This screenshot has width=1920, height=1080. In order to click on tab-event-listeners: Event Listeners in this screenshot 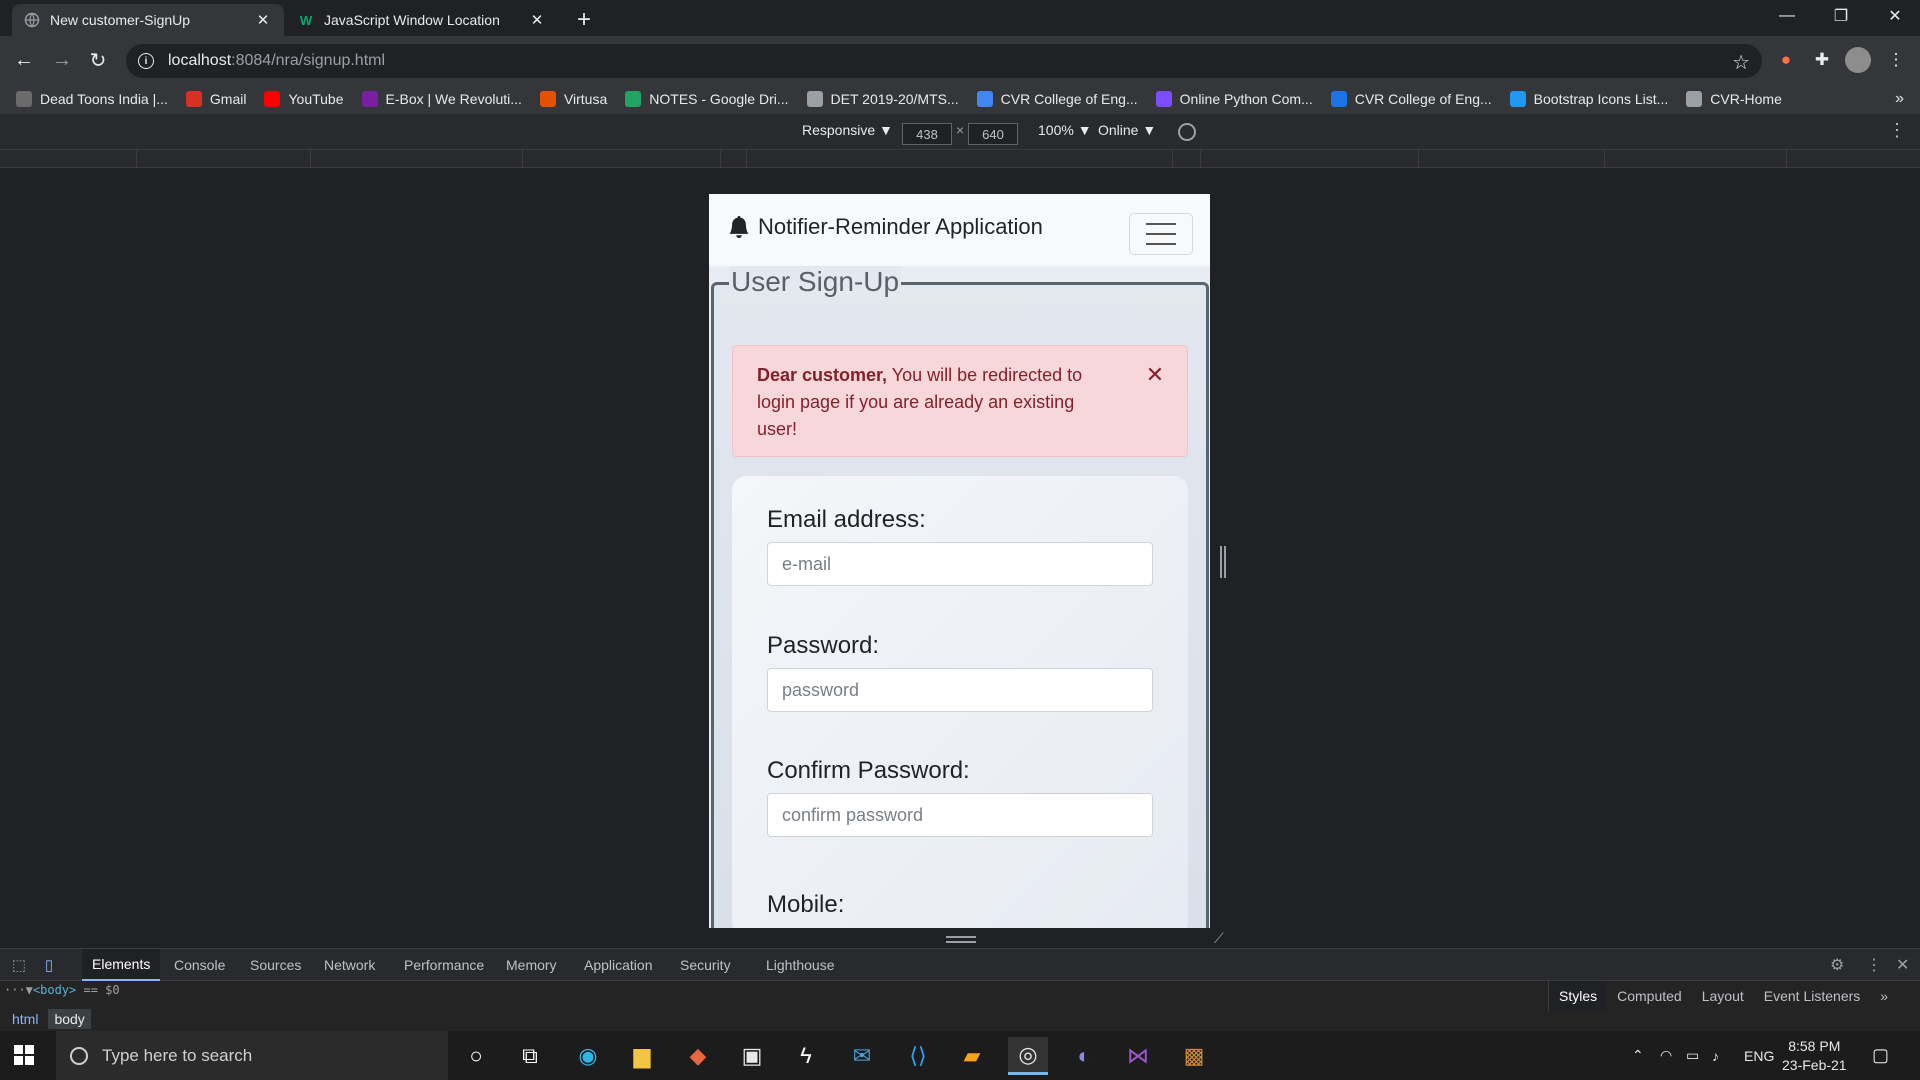, I will do `click(1812, 996)`.